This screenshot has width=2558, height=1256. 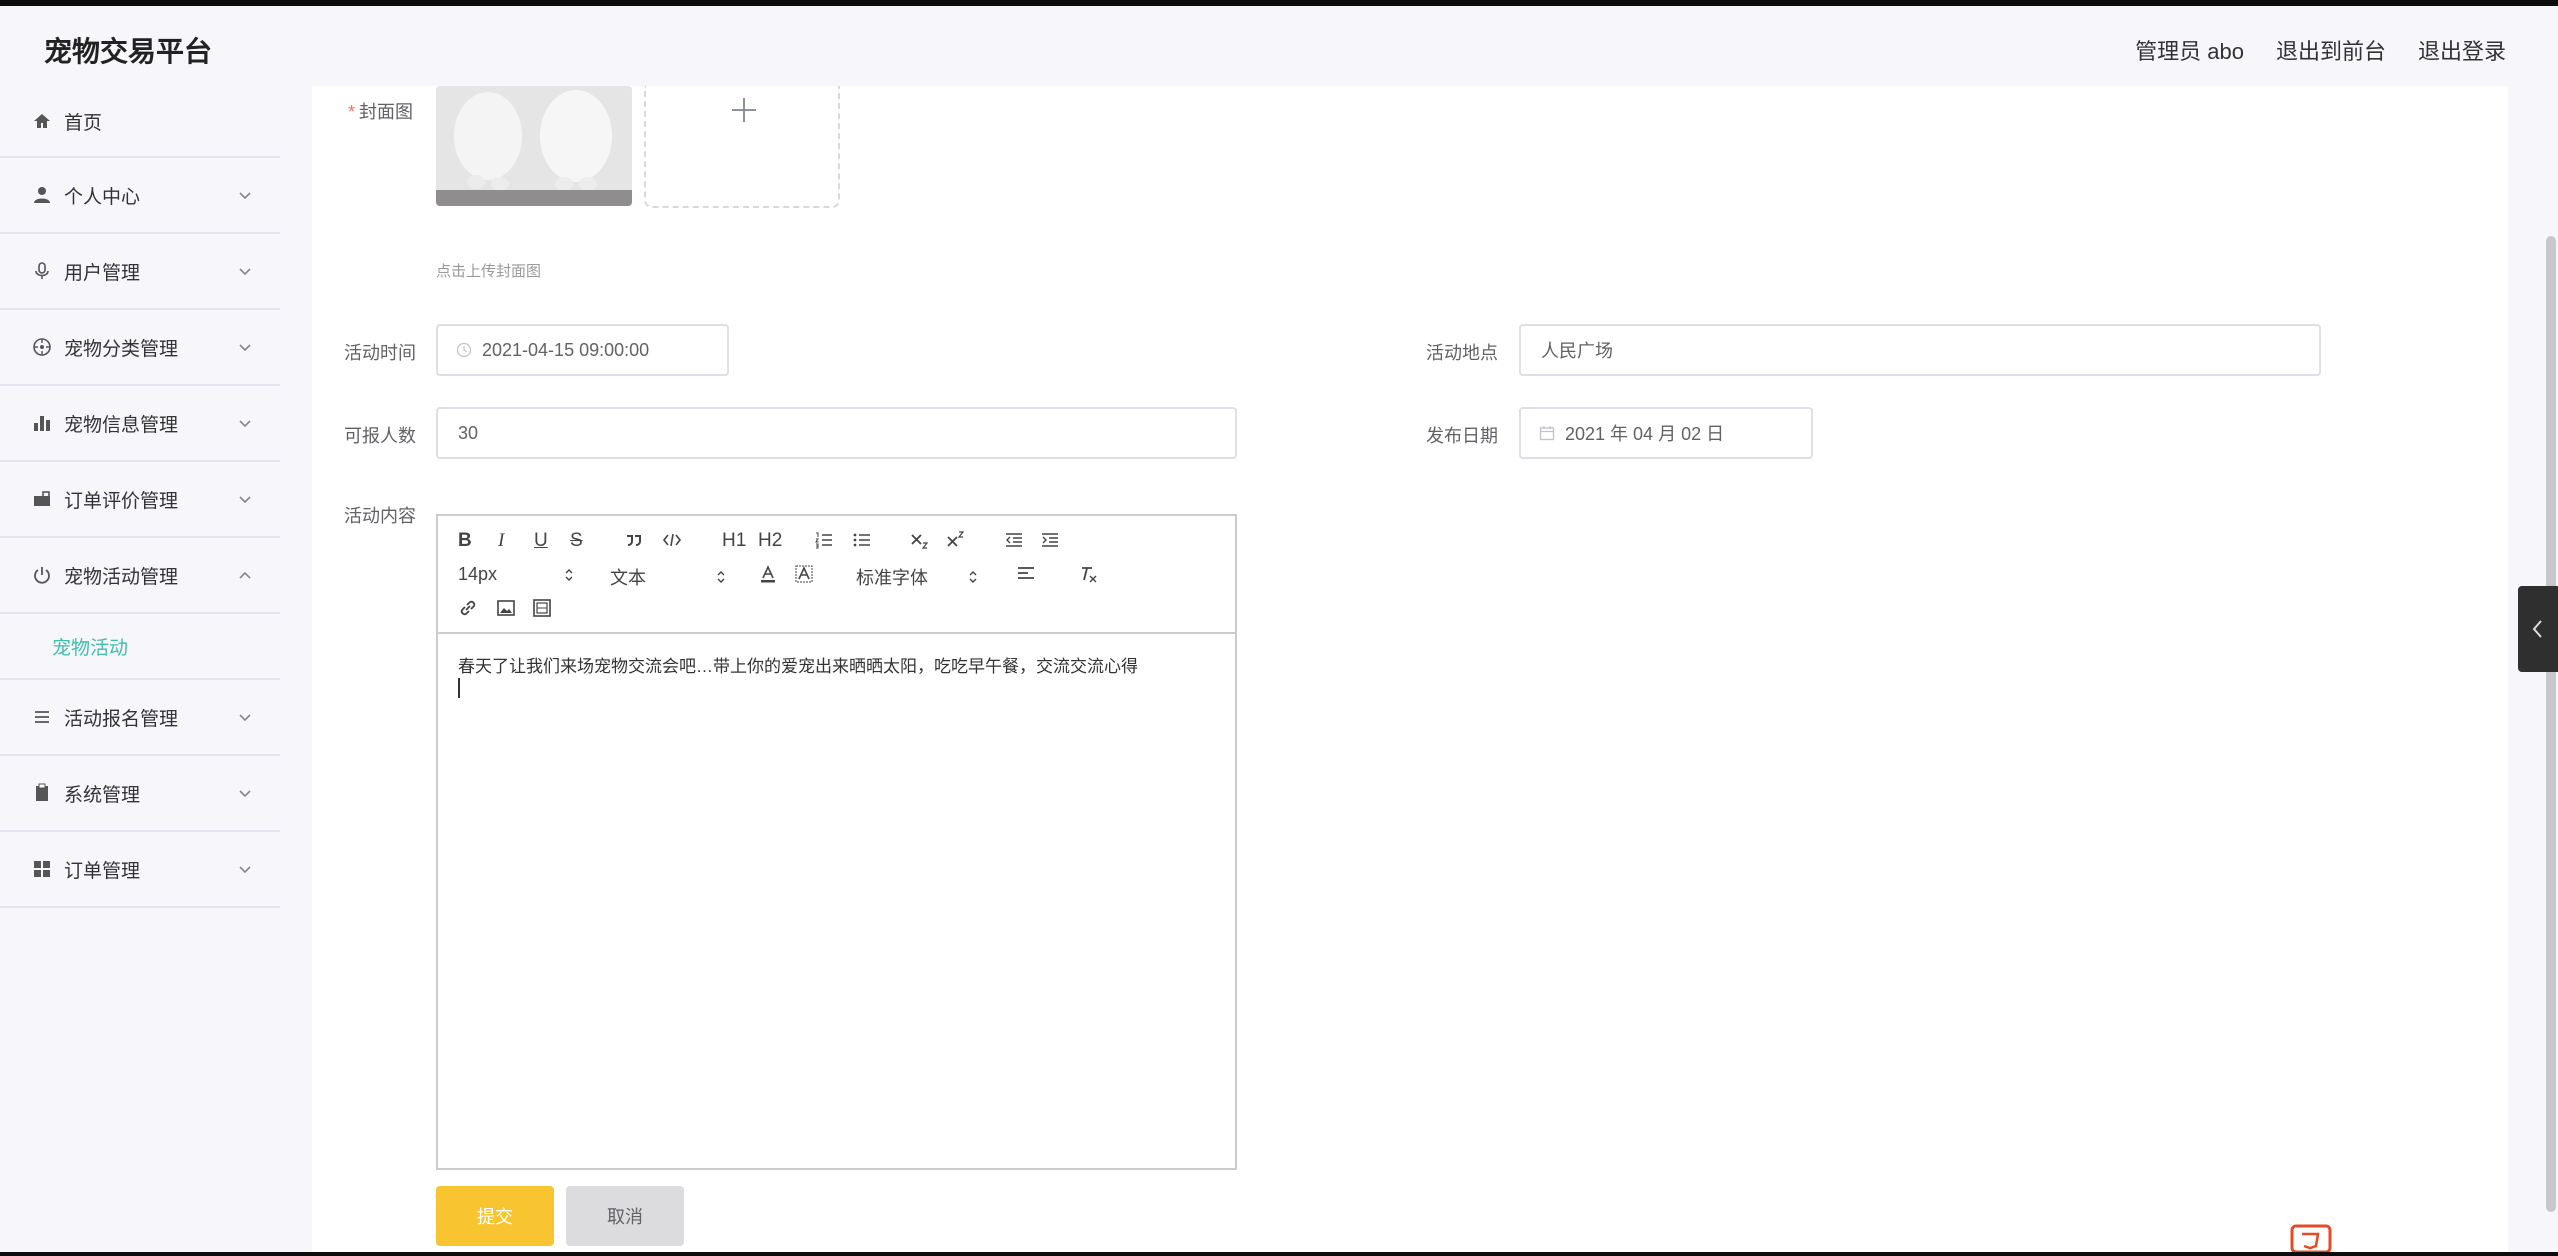 What do you see at coordinates (1645, 434) in the screenshot?
I see `publish-date-value: 2021 年 04 月 02 日` at bounding box center [1645, 434].